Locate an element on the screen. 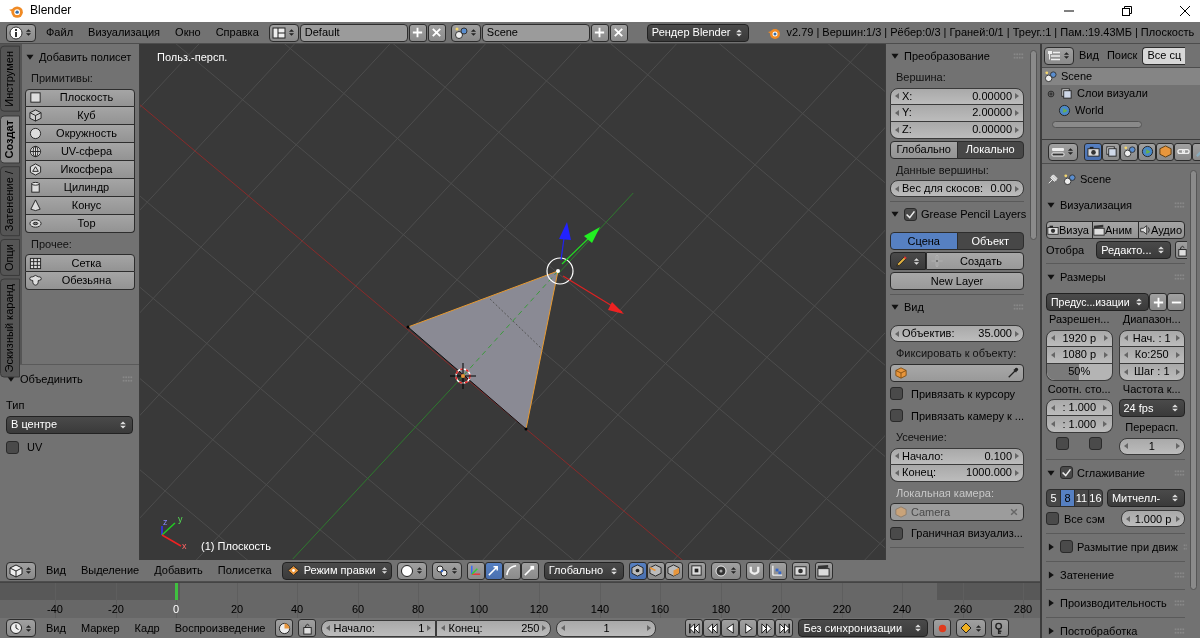 This screenshot has height=638, width=1200. number-field: Нач. : 1 is located at coordinates (1151, 338).